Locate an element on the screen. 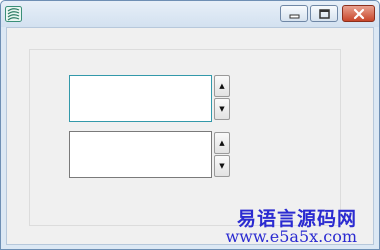 The image size is (380, 250). spin-down-button-1: ▼ is located at coordinates (222, 109).